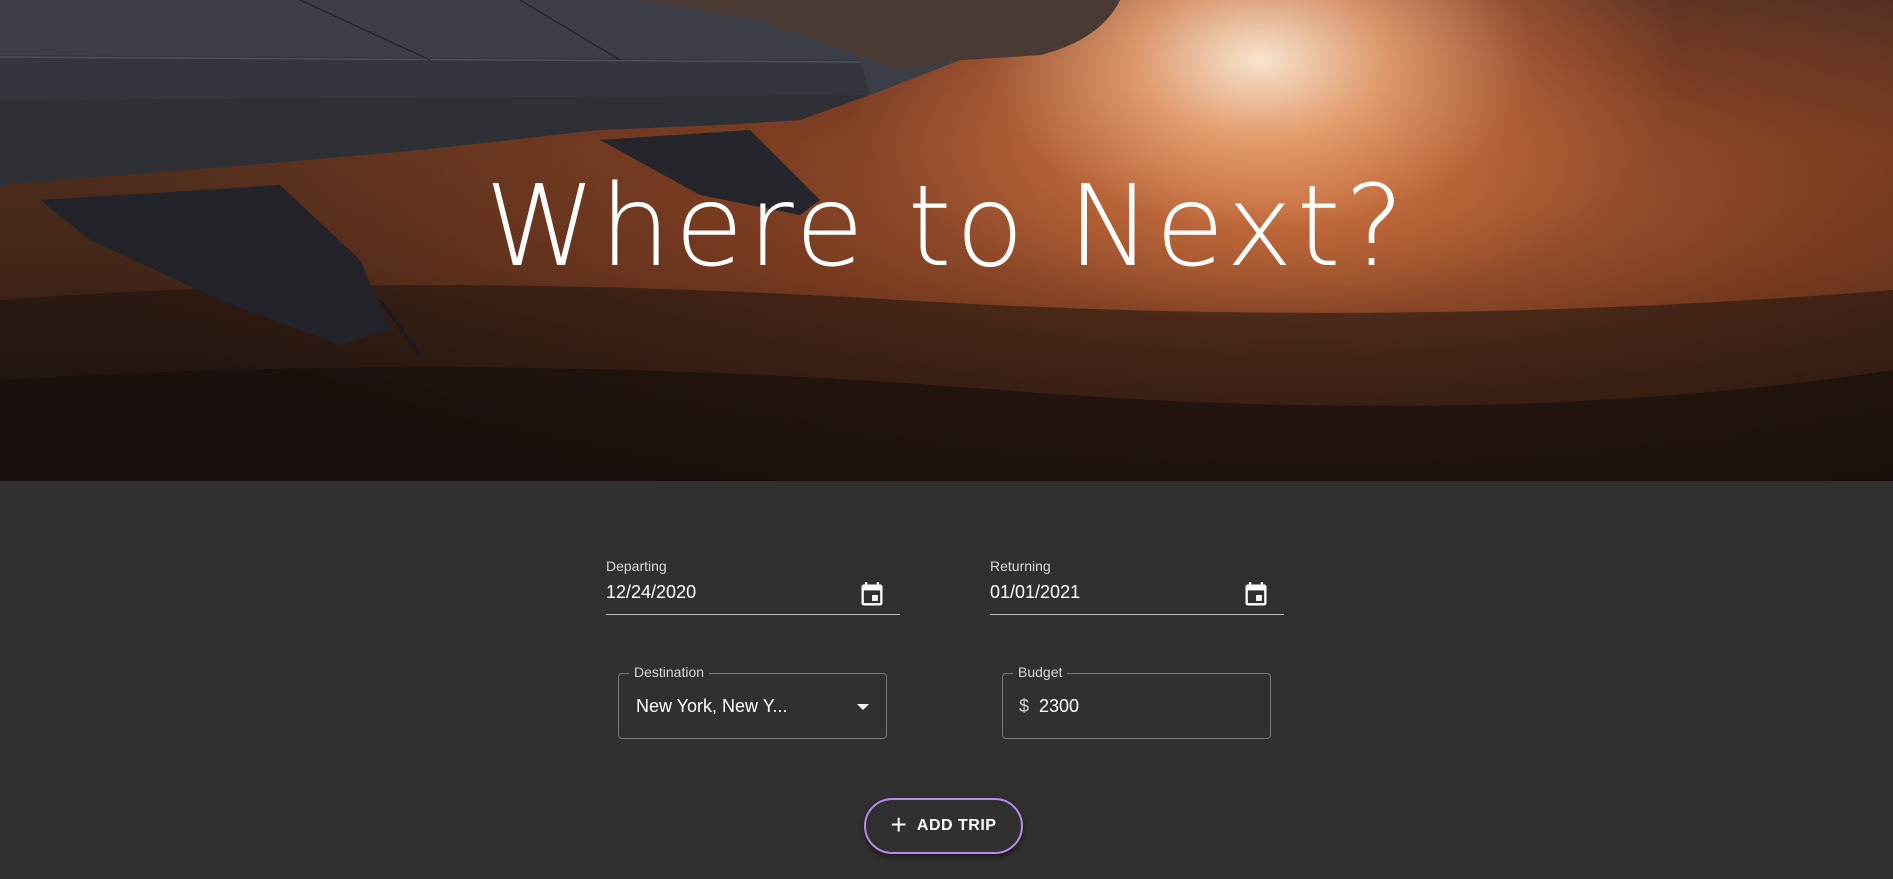  I want to click on returning-value: 01/01/2021, so click(1035, 592).